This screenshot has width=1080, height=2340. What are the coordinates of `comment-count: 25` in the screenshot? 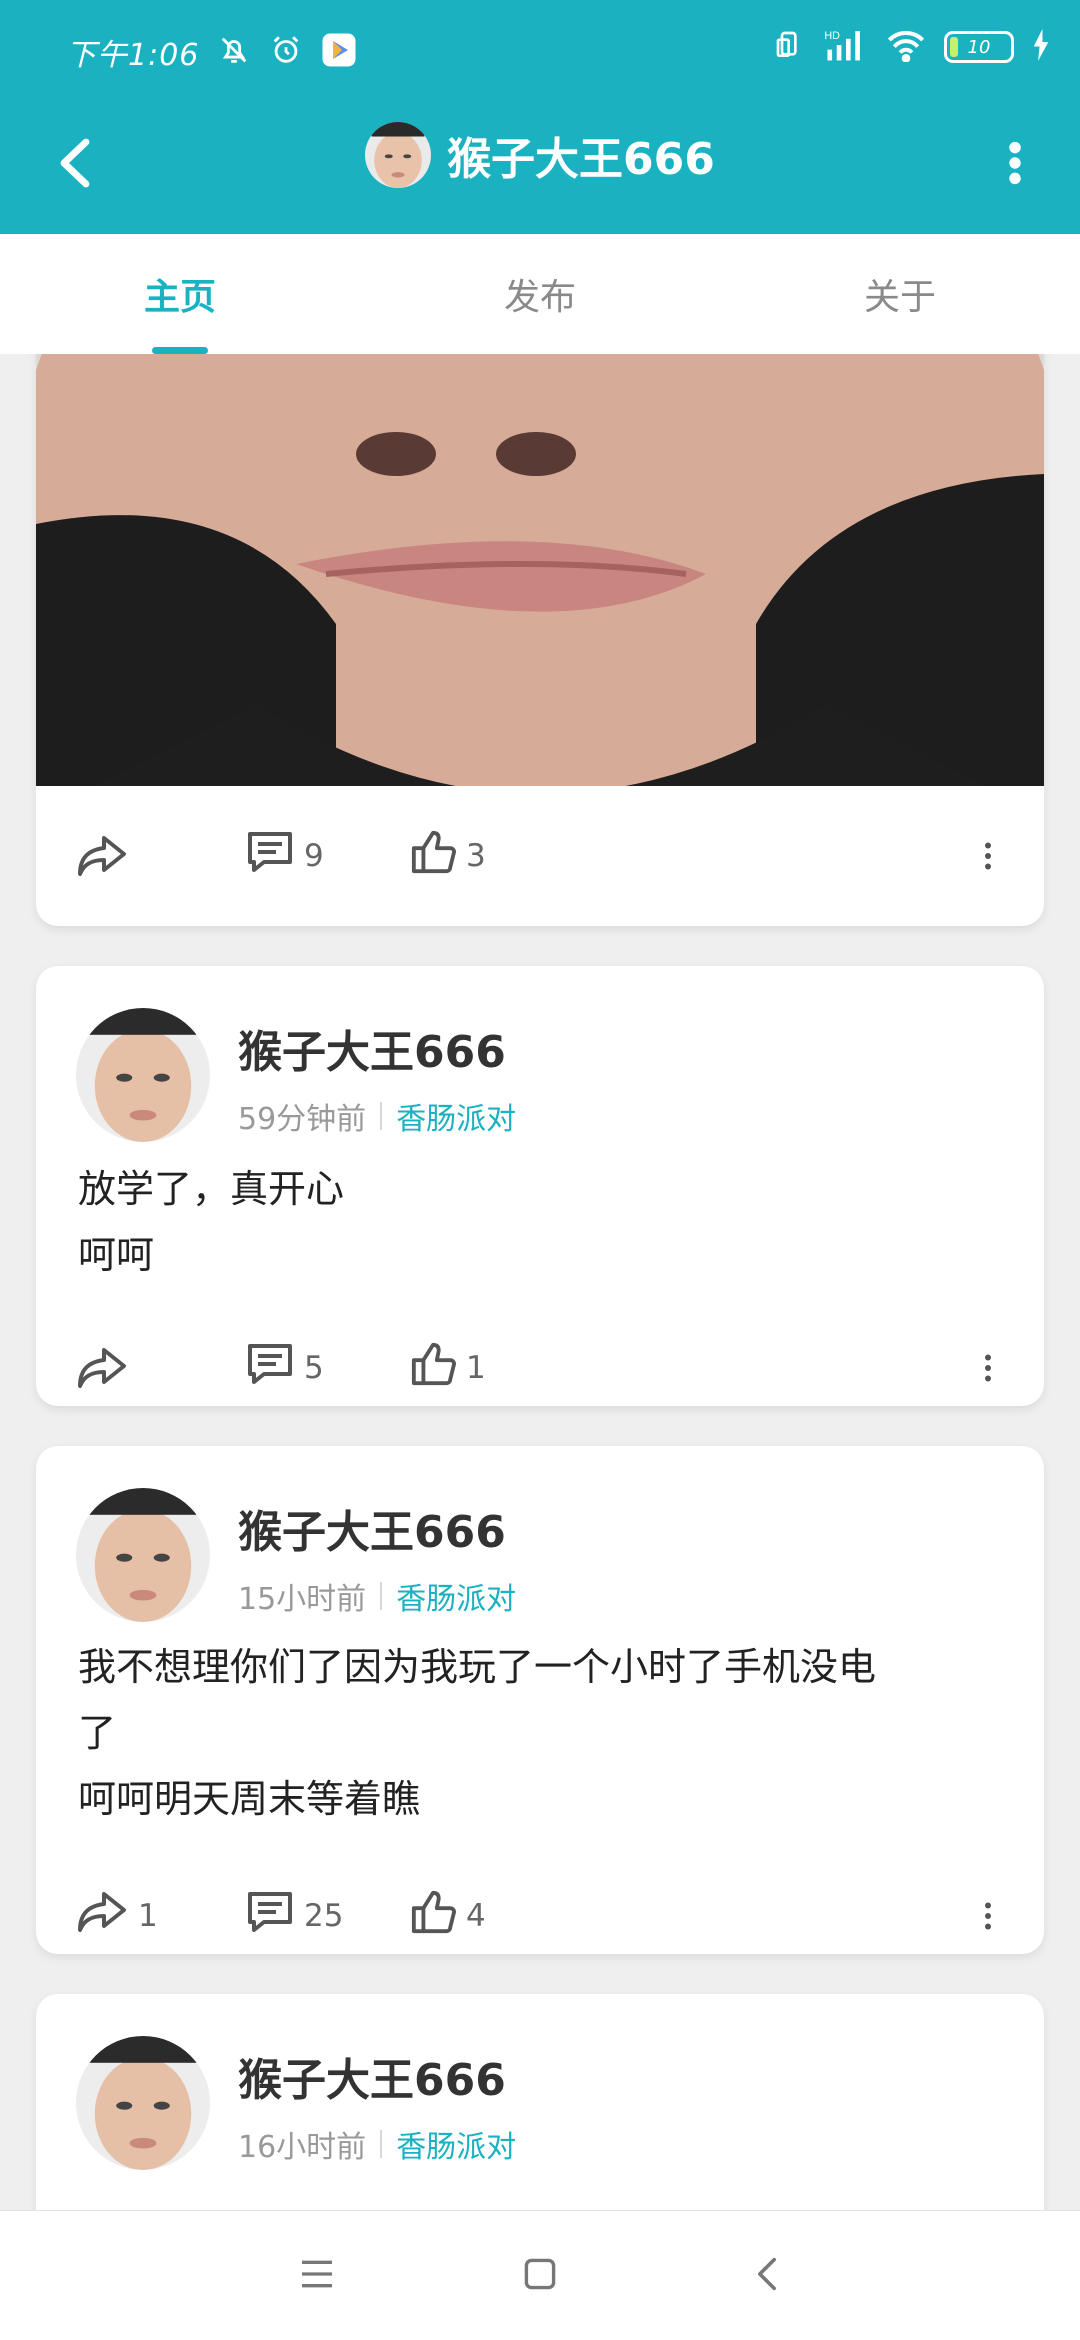 It's located at (324, 1916).